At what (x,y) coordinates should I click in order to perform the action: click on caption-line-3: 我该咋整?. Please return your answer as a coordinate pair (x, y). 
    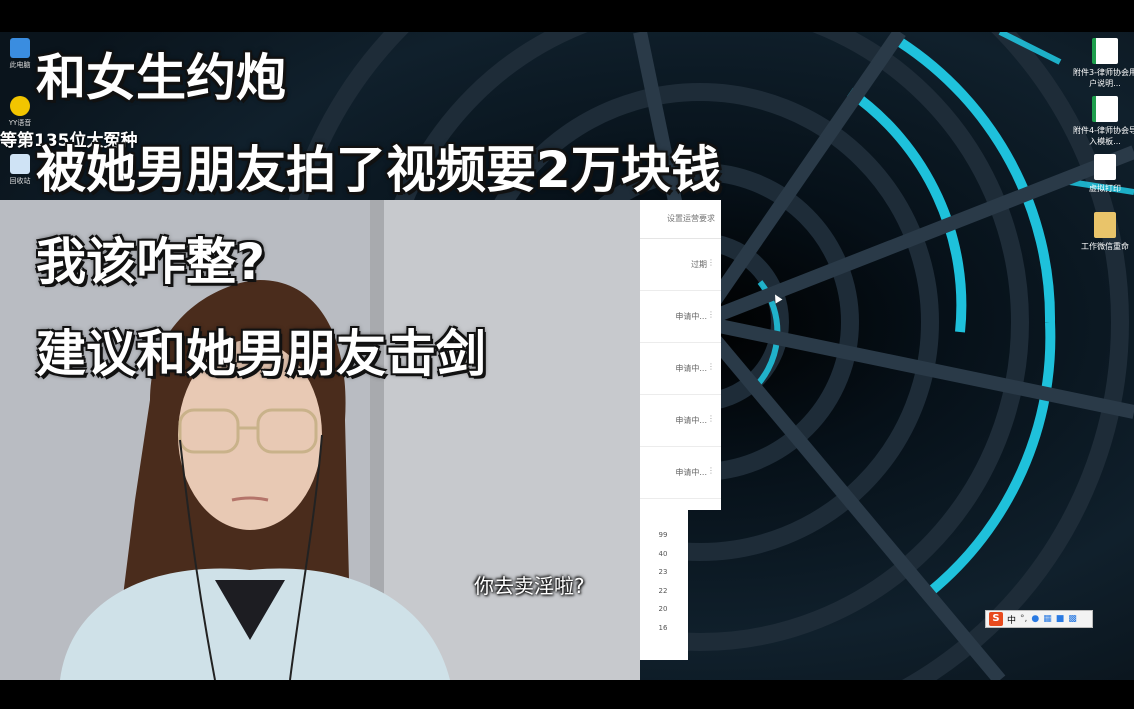
    Looking at the image, I should click on (151, 262).